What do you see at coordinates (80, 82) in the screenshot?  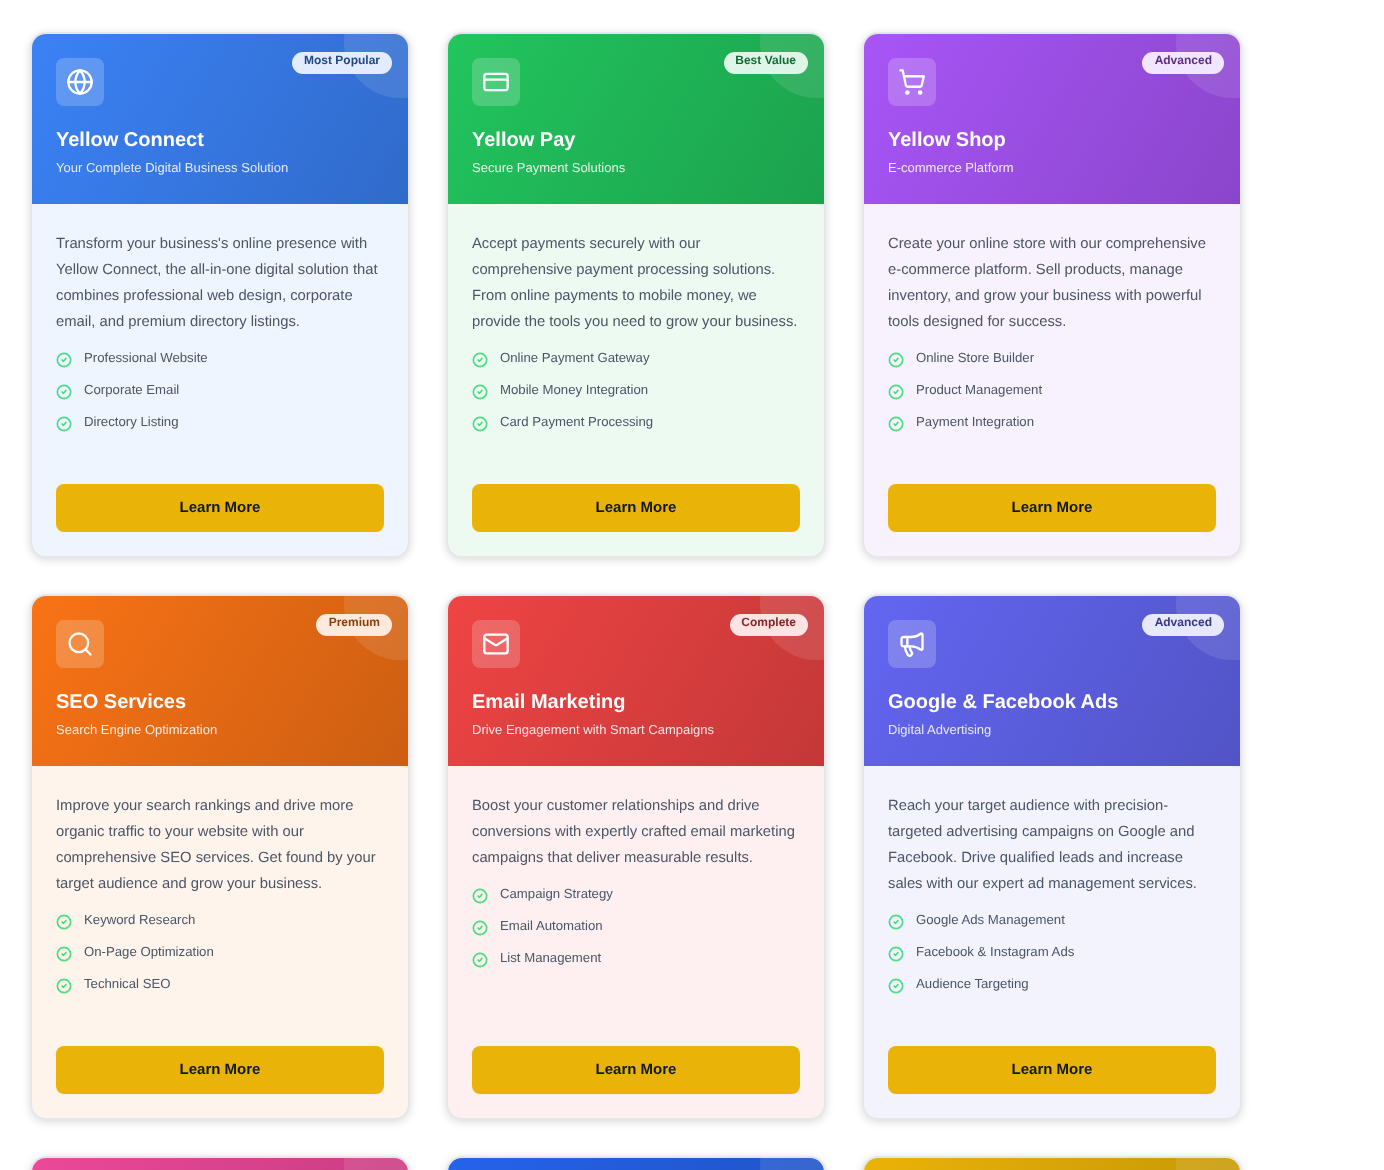 I see `globe-icon` at bounding box center [80, 82].